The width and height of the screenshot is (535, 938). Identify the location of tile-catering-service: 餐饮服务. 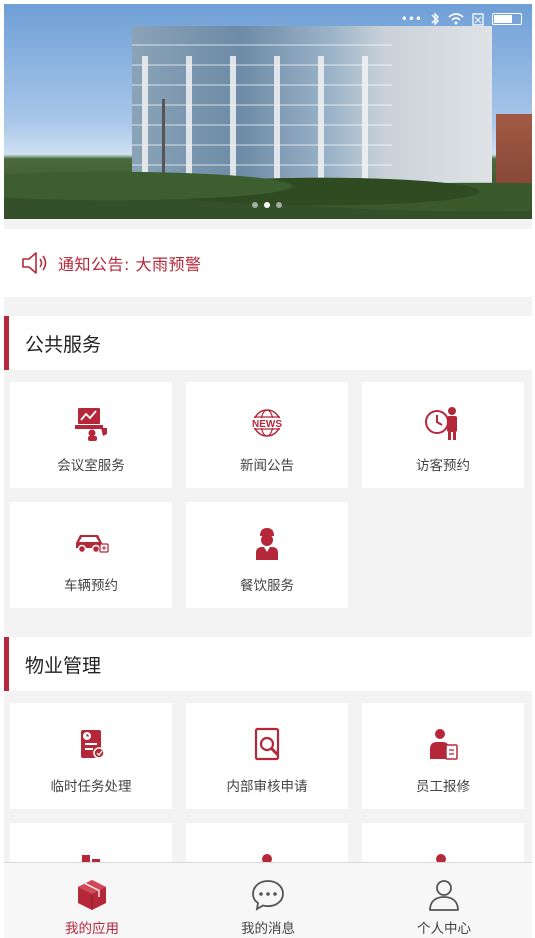
(267, 555).